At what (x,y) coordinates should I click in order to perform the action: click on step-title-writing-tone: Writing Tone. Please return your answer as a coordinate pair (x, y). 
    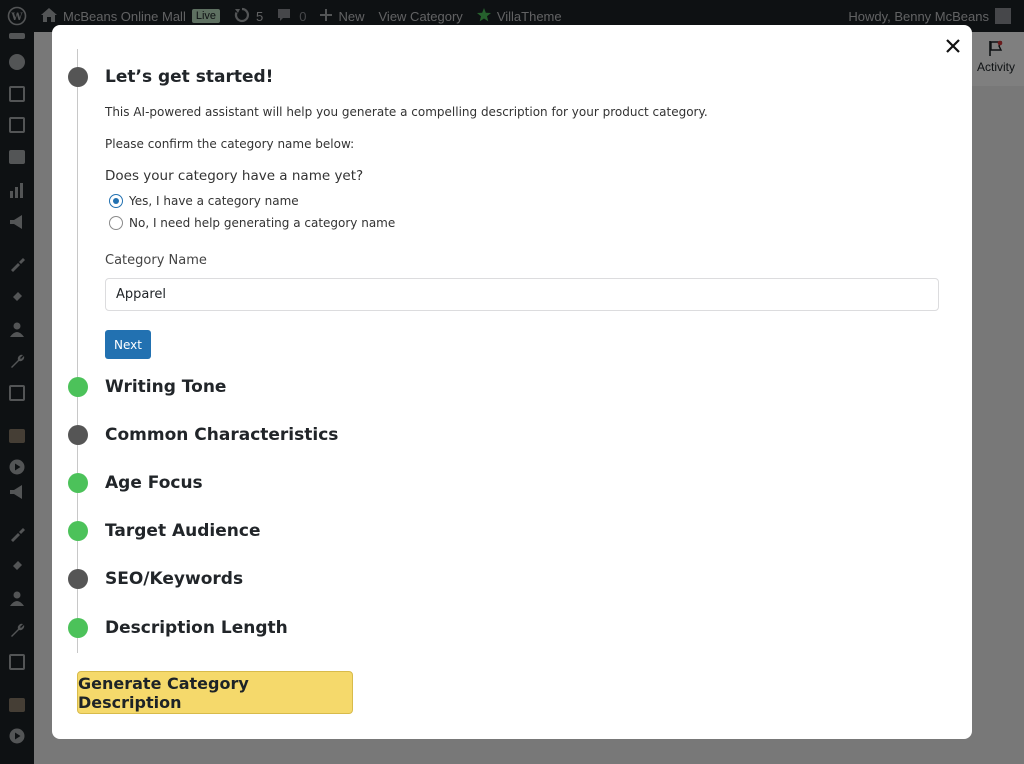
    Looking at the image, I should click on (165, 387).